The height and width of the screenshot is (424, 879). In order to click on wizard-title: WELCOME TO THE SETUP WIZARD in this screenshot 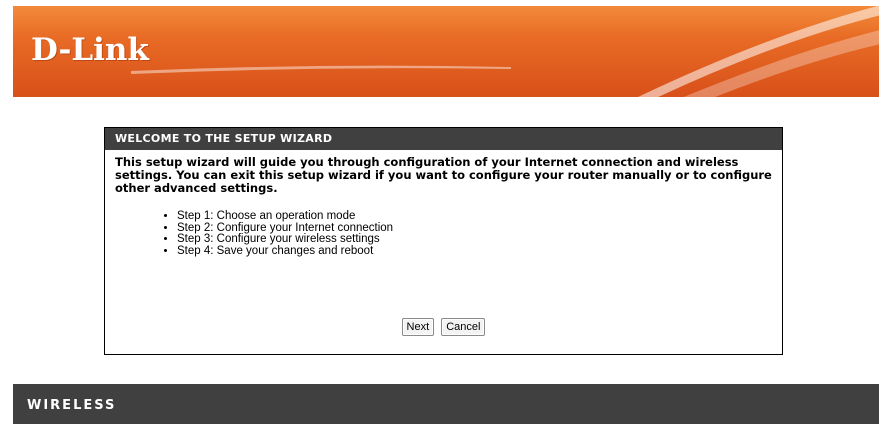, I will do `click(443, 139)`.